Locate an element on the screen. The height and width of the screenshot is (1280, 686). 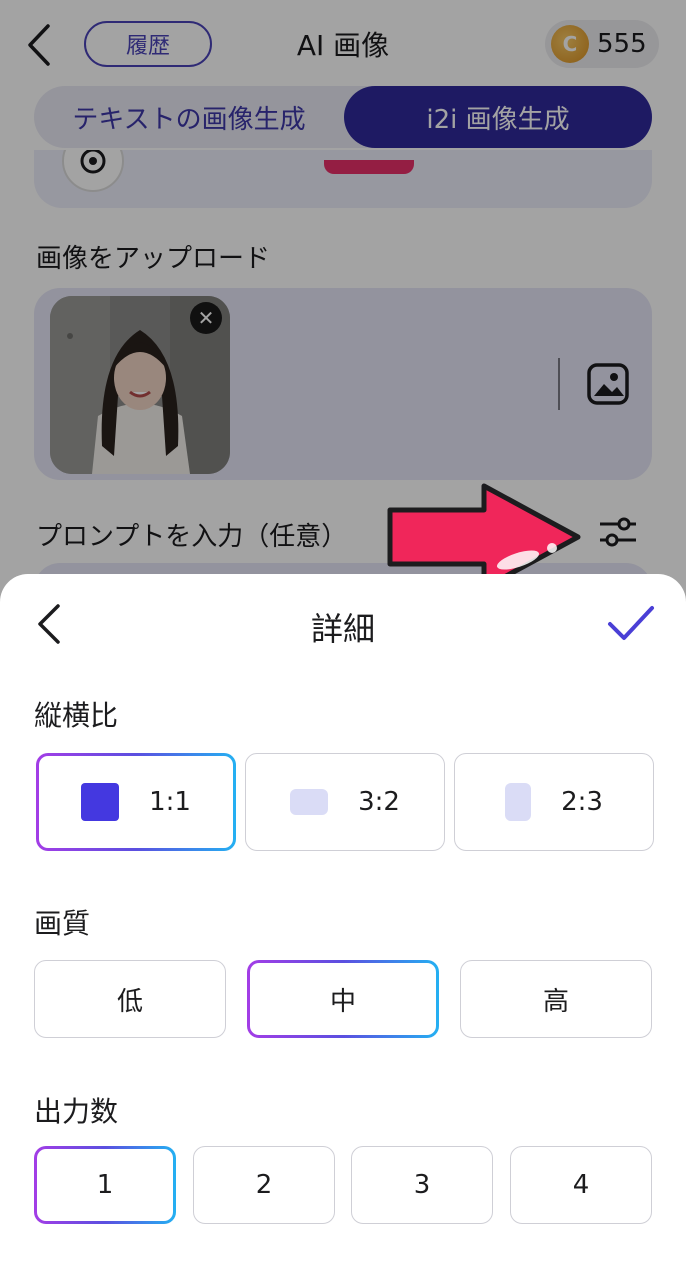
count-option-label: 4 is located at coordinates (581, 1185).